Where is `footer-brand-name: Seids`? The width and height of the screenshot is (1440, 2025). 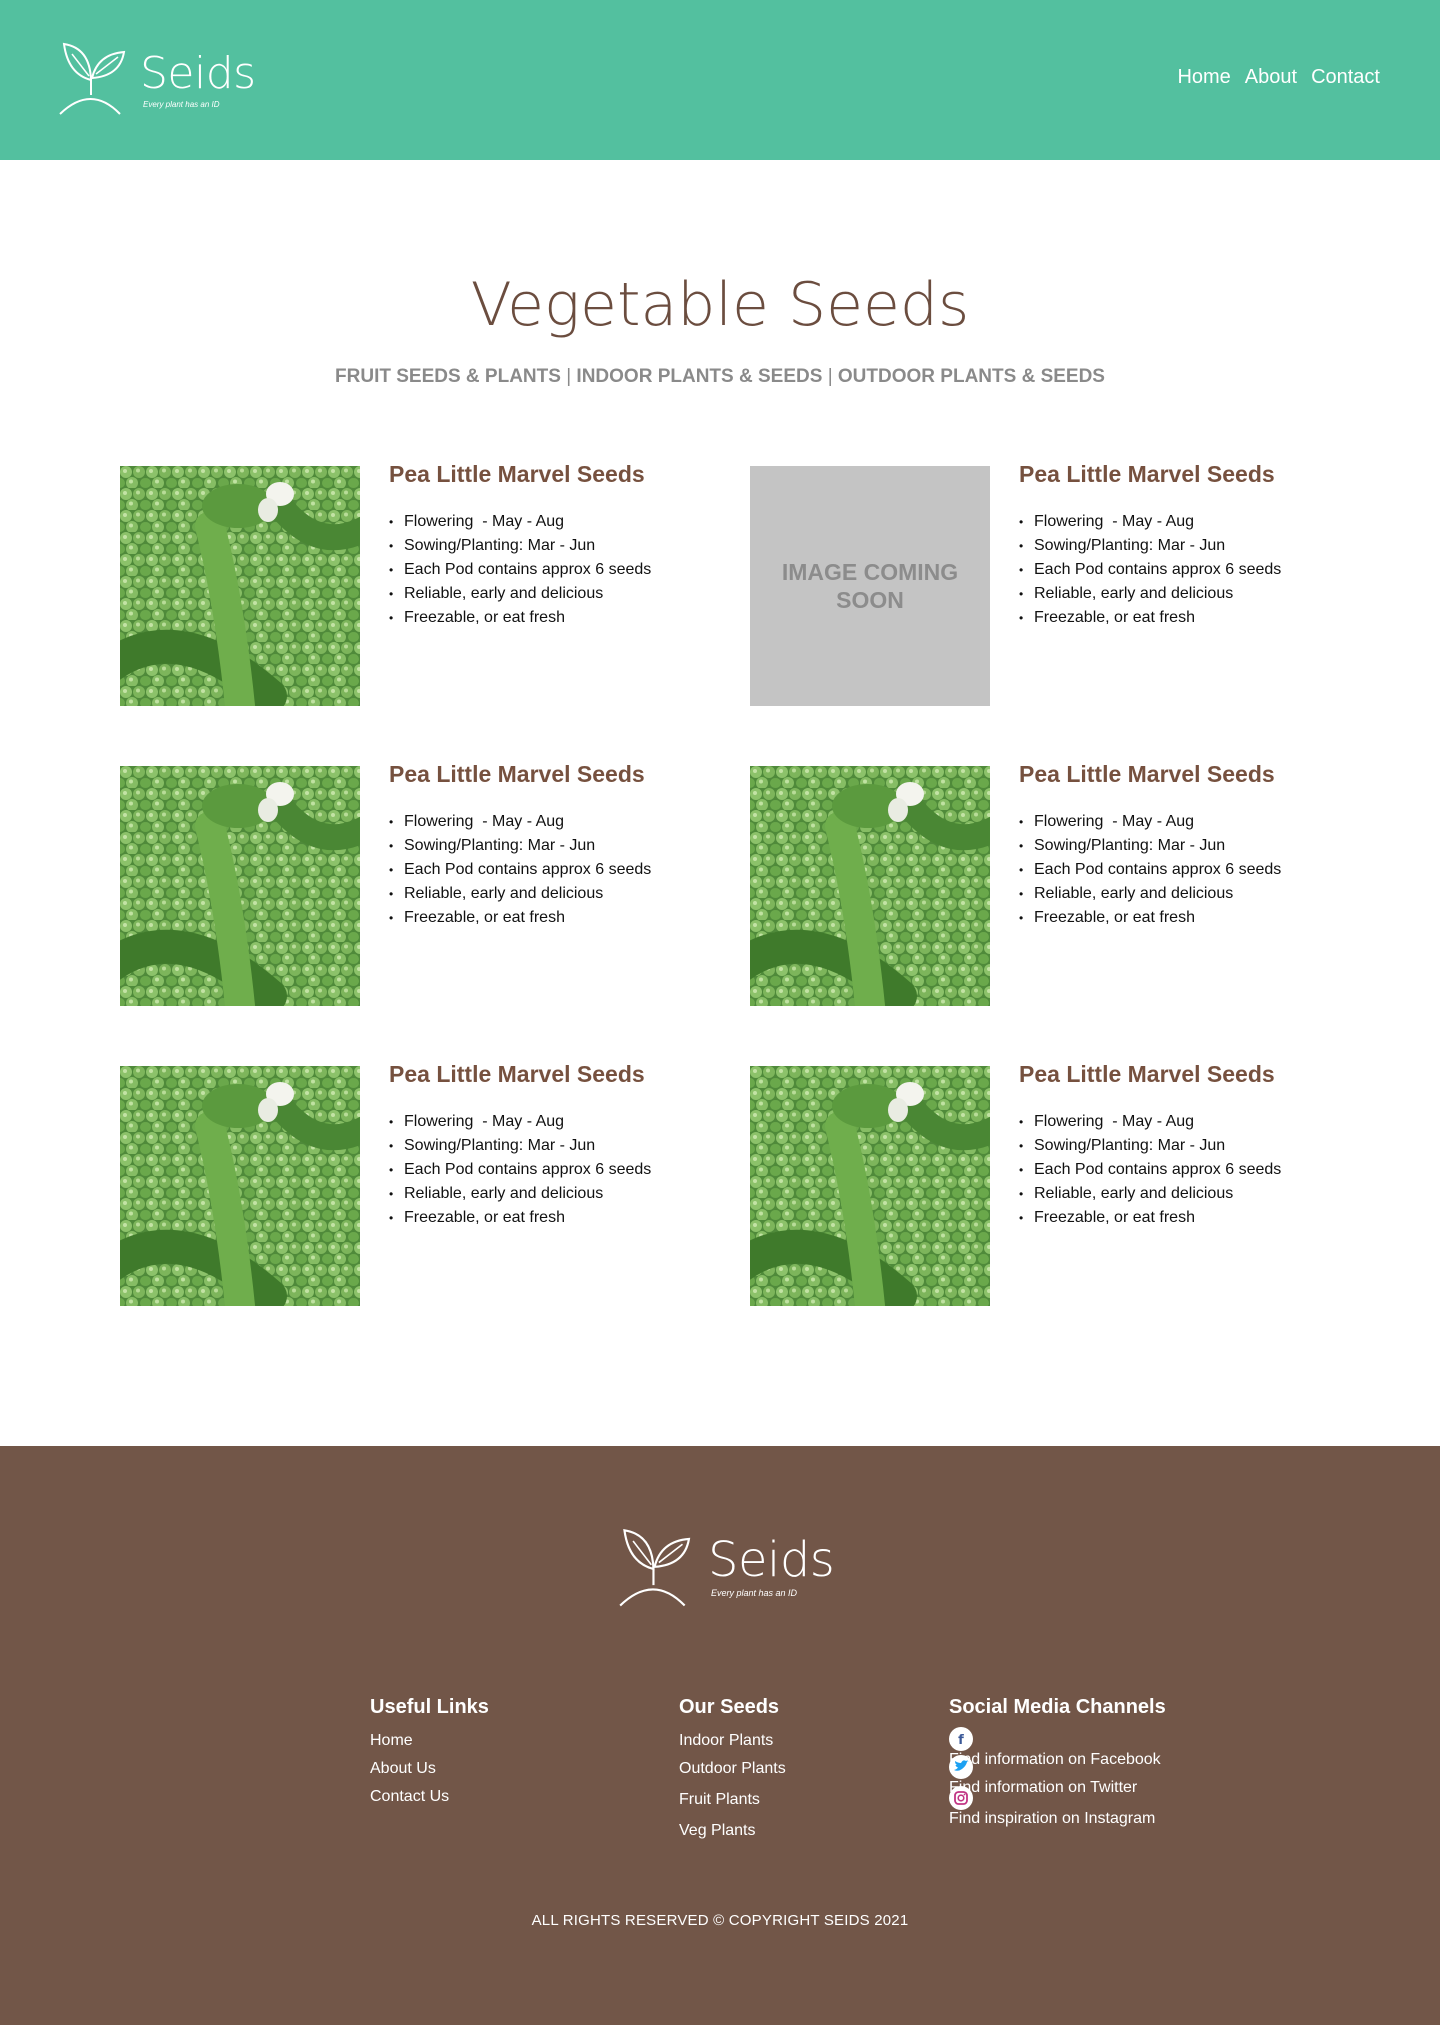
footer-brand-name: Seids is located at coordinates (771, 1560).